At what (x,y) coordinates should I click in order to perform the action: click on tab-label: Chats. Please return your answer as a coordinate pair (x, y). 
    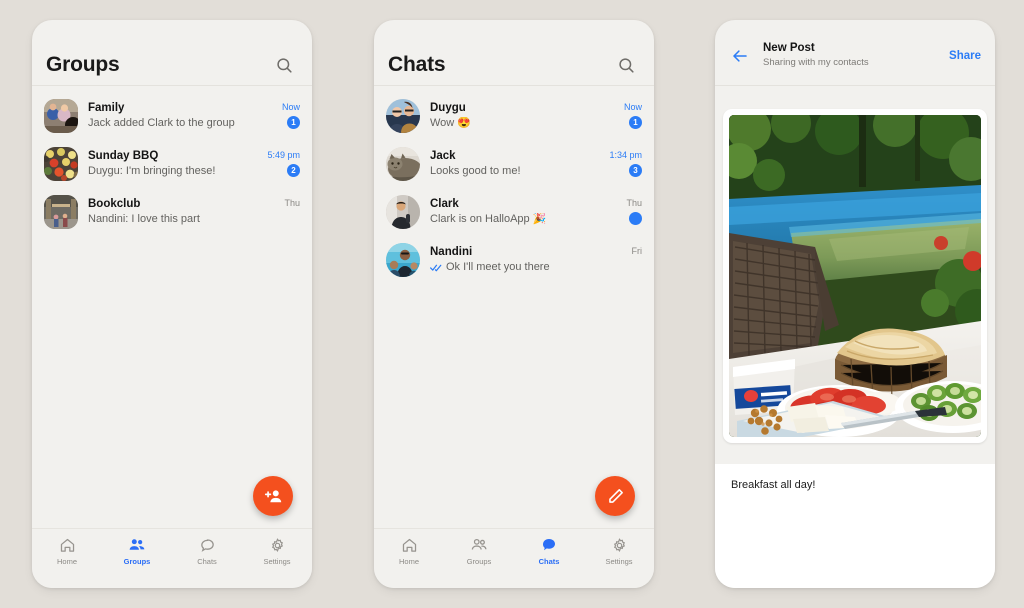
    Looking at the image, I should click on (207, 561).